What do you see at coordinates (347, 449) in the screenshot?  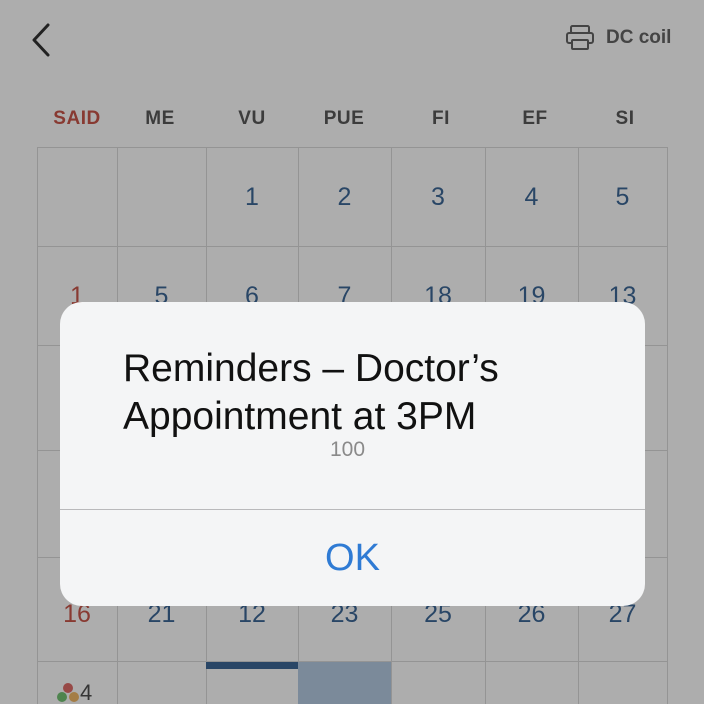 I see `alert-message: 100` at bounding box center [347, 449].